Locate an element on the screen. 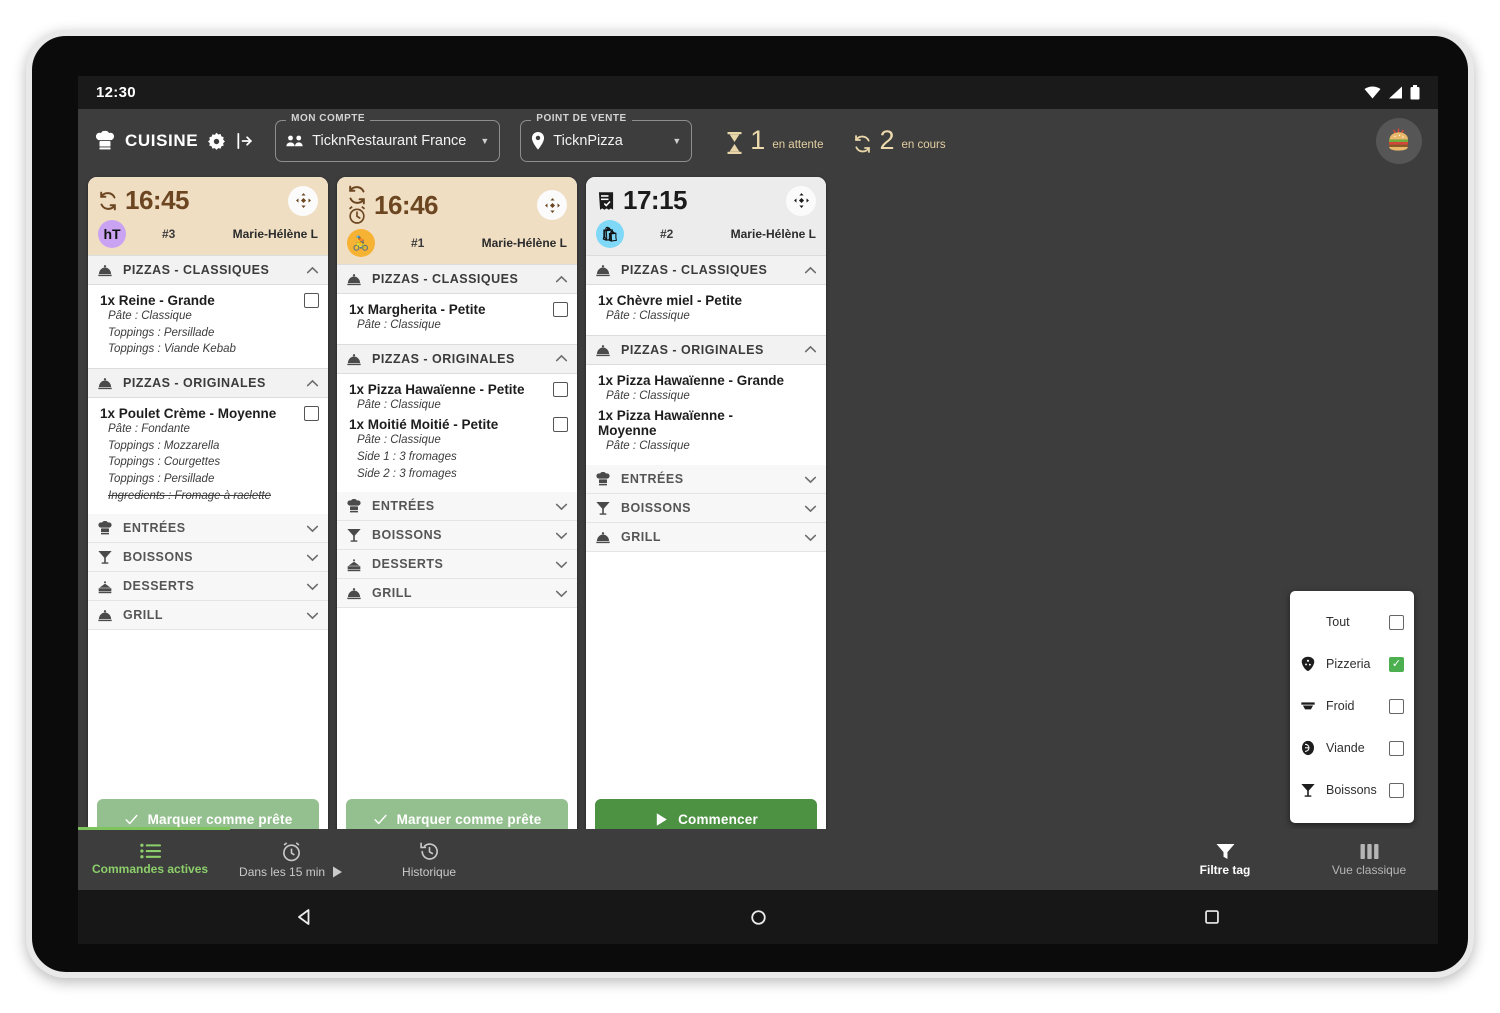 The width and height of the screenshot is (1500, 1013). nav-filtre-tag: Filtre tag is located at coordinates (1225, 860).